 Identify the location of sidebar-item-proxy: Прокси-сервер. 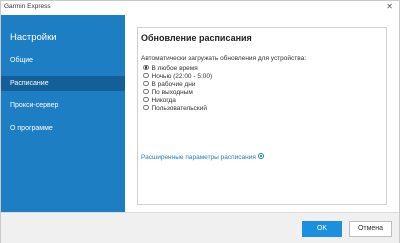
(63, 105).